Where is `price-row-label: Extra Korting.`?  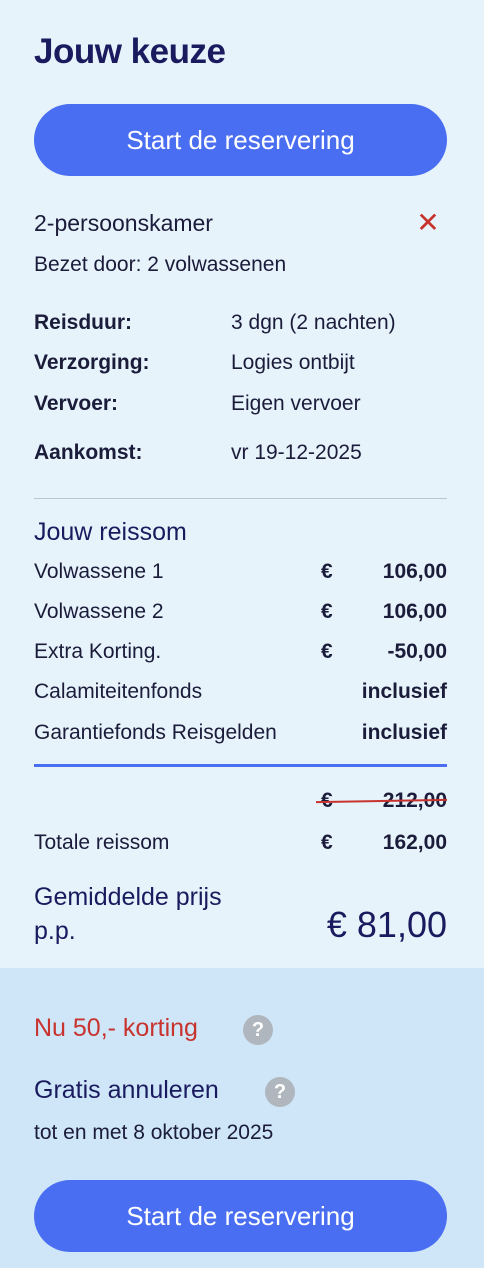
price-row-label: Extra Korting. is located at coordinates (98, 651).